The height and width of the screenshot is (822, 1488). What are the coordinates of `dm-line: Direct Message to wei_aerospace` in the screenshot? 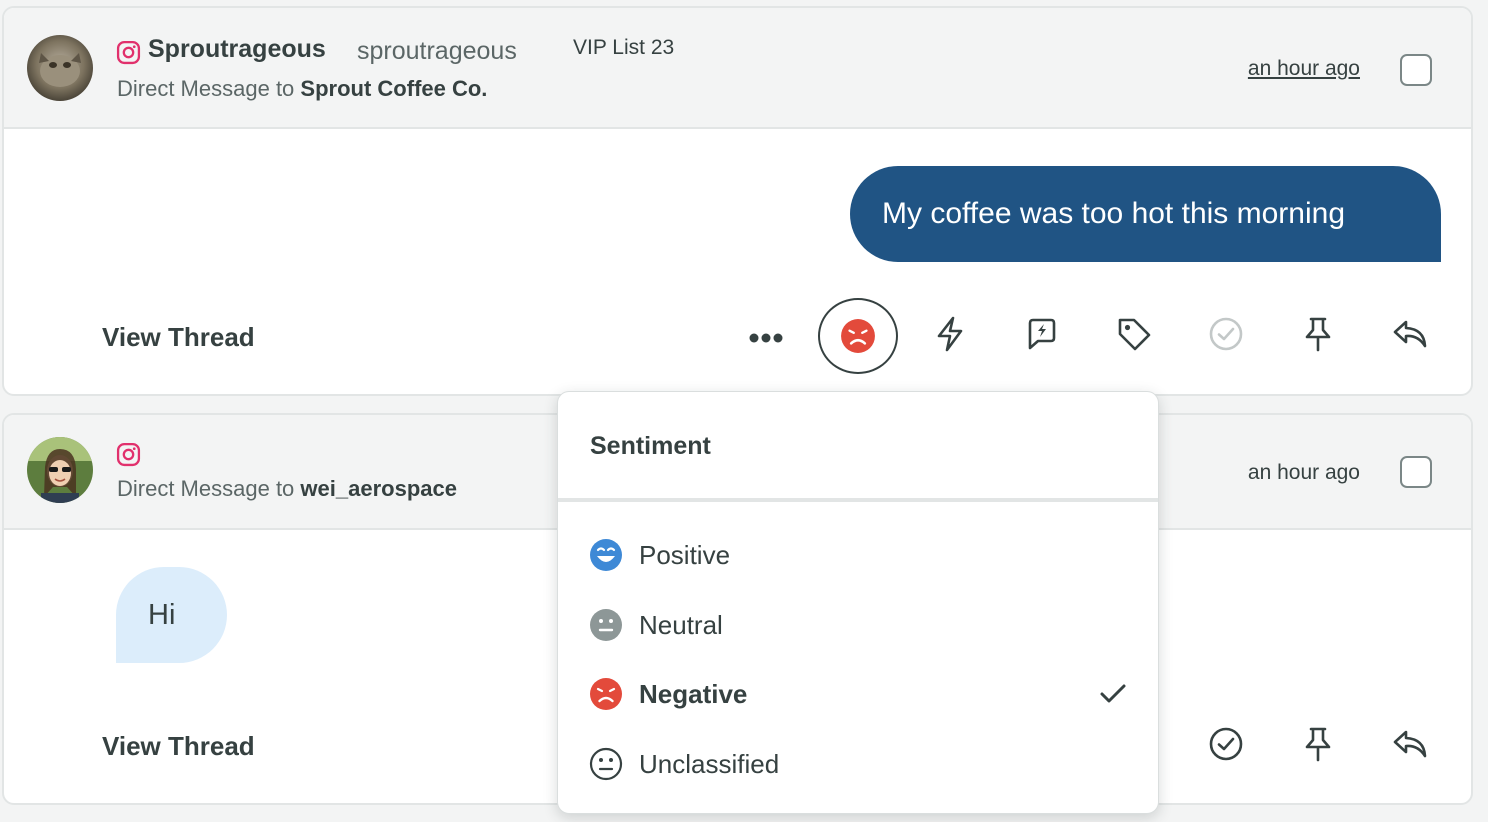 It's located at (287, 489).